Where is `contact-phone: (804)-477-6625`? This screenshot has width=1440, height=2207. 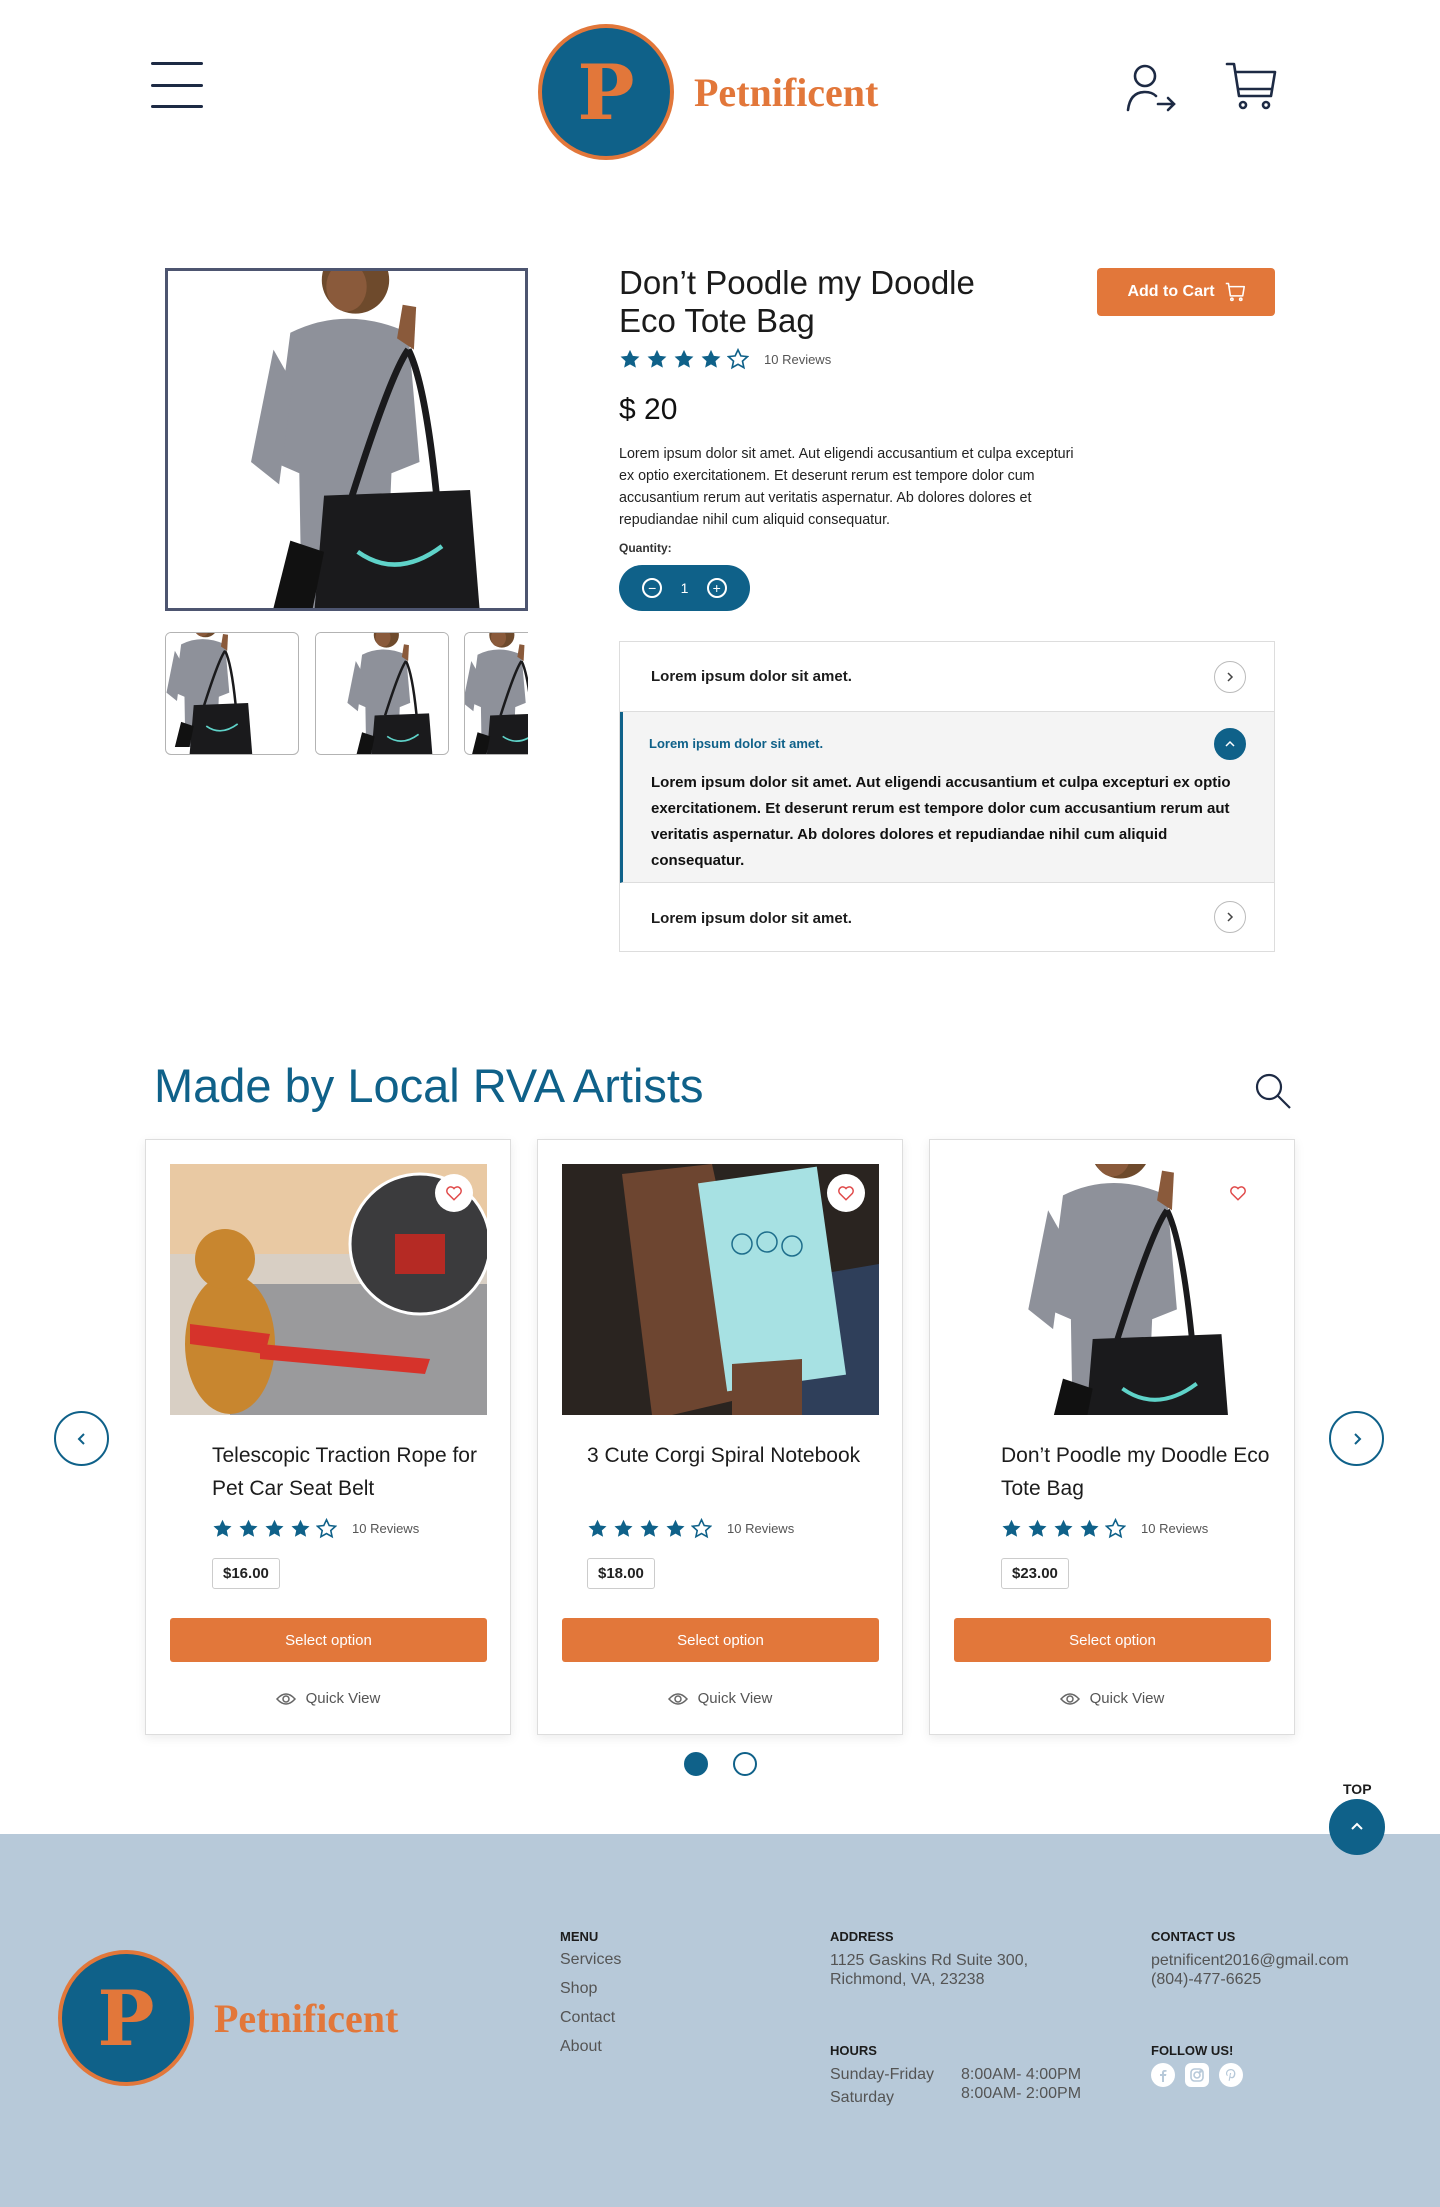 contact-phone: (804)-477-6625 is located at coordinates (1206, 1979).